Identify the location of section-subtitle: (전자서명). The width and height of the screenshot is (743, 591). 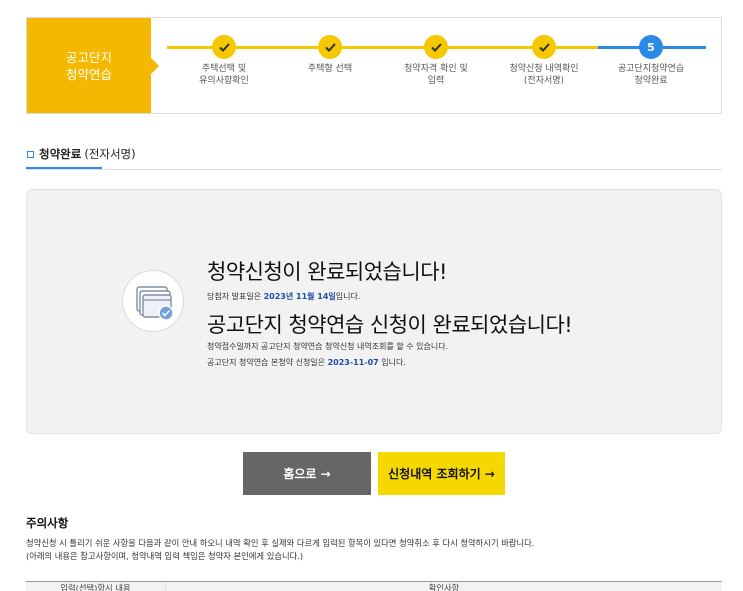
(110, 154).